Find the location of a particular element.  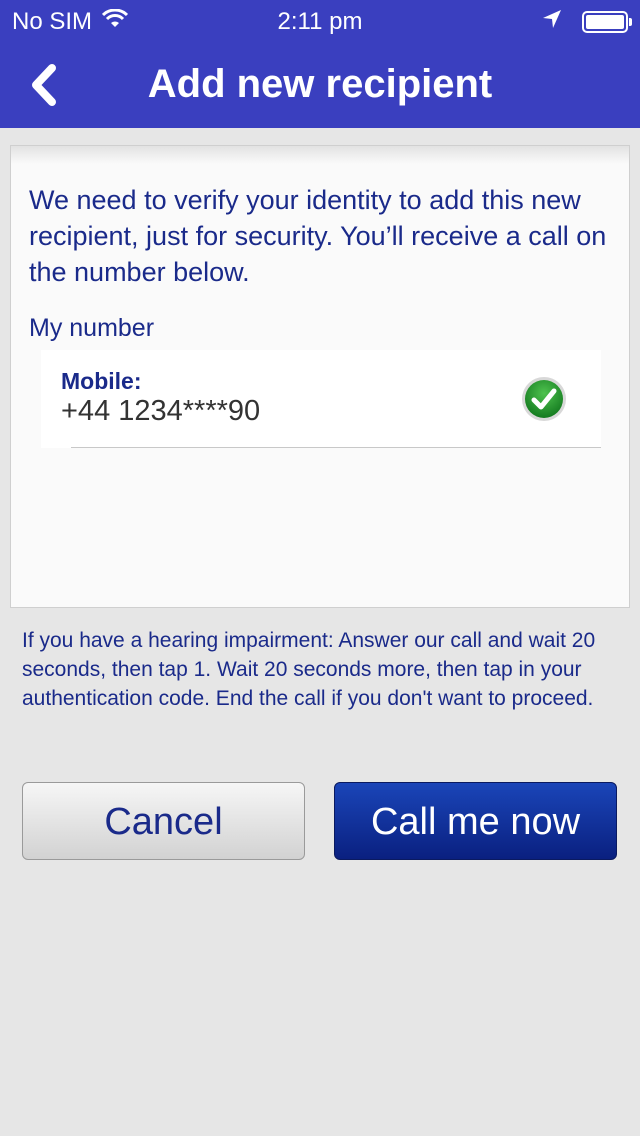

phone-number-option: Mobile: +44 1234****90 is located at coordinates (321, 399).